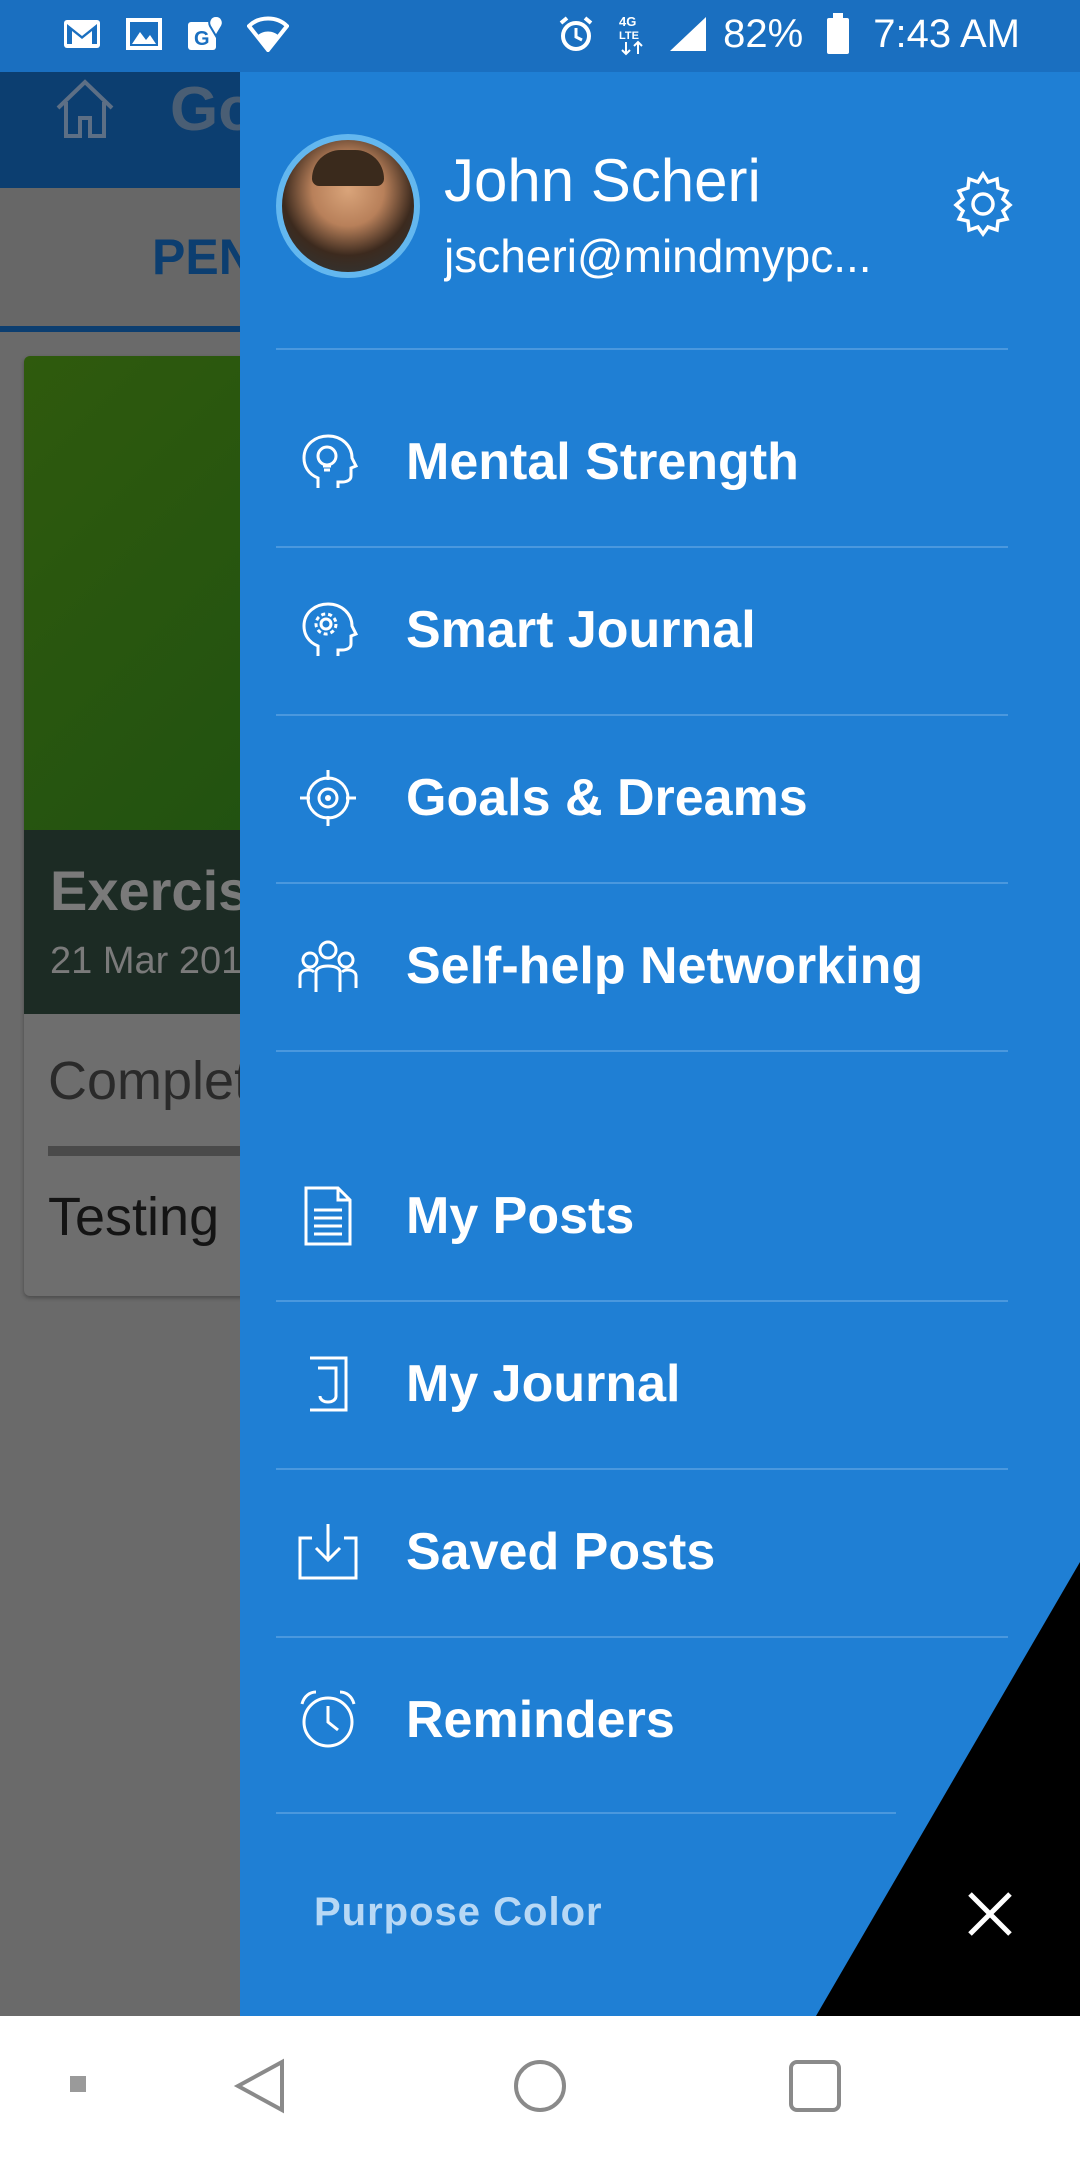 The height and width of the screenshot is (2160, 1080). Describe the element at coordinates (144, 34) in the screenshot. I see `gallery-icon` at that location.